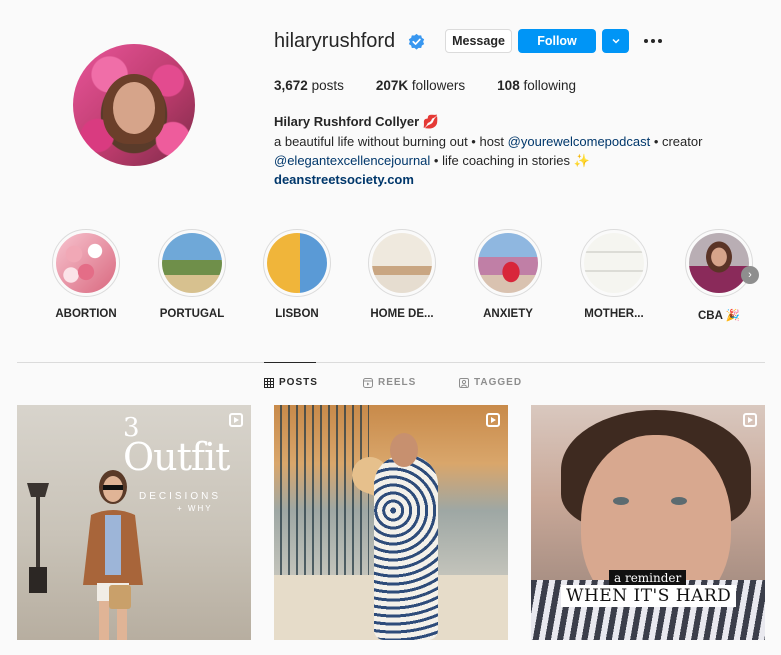 Image resolution: width=781 pixels, height=655 pixels. I want to click on lamp-illustration, so click(38, 538).